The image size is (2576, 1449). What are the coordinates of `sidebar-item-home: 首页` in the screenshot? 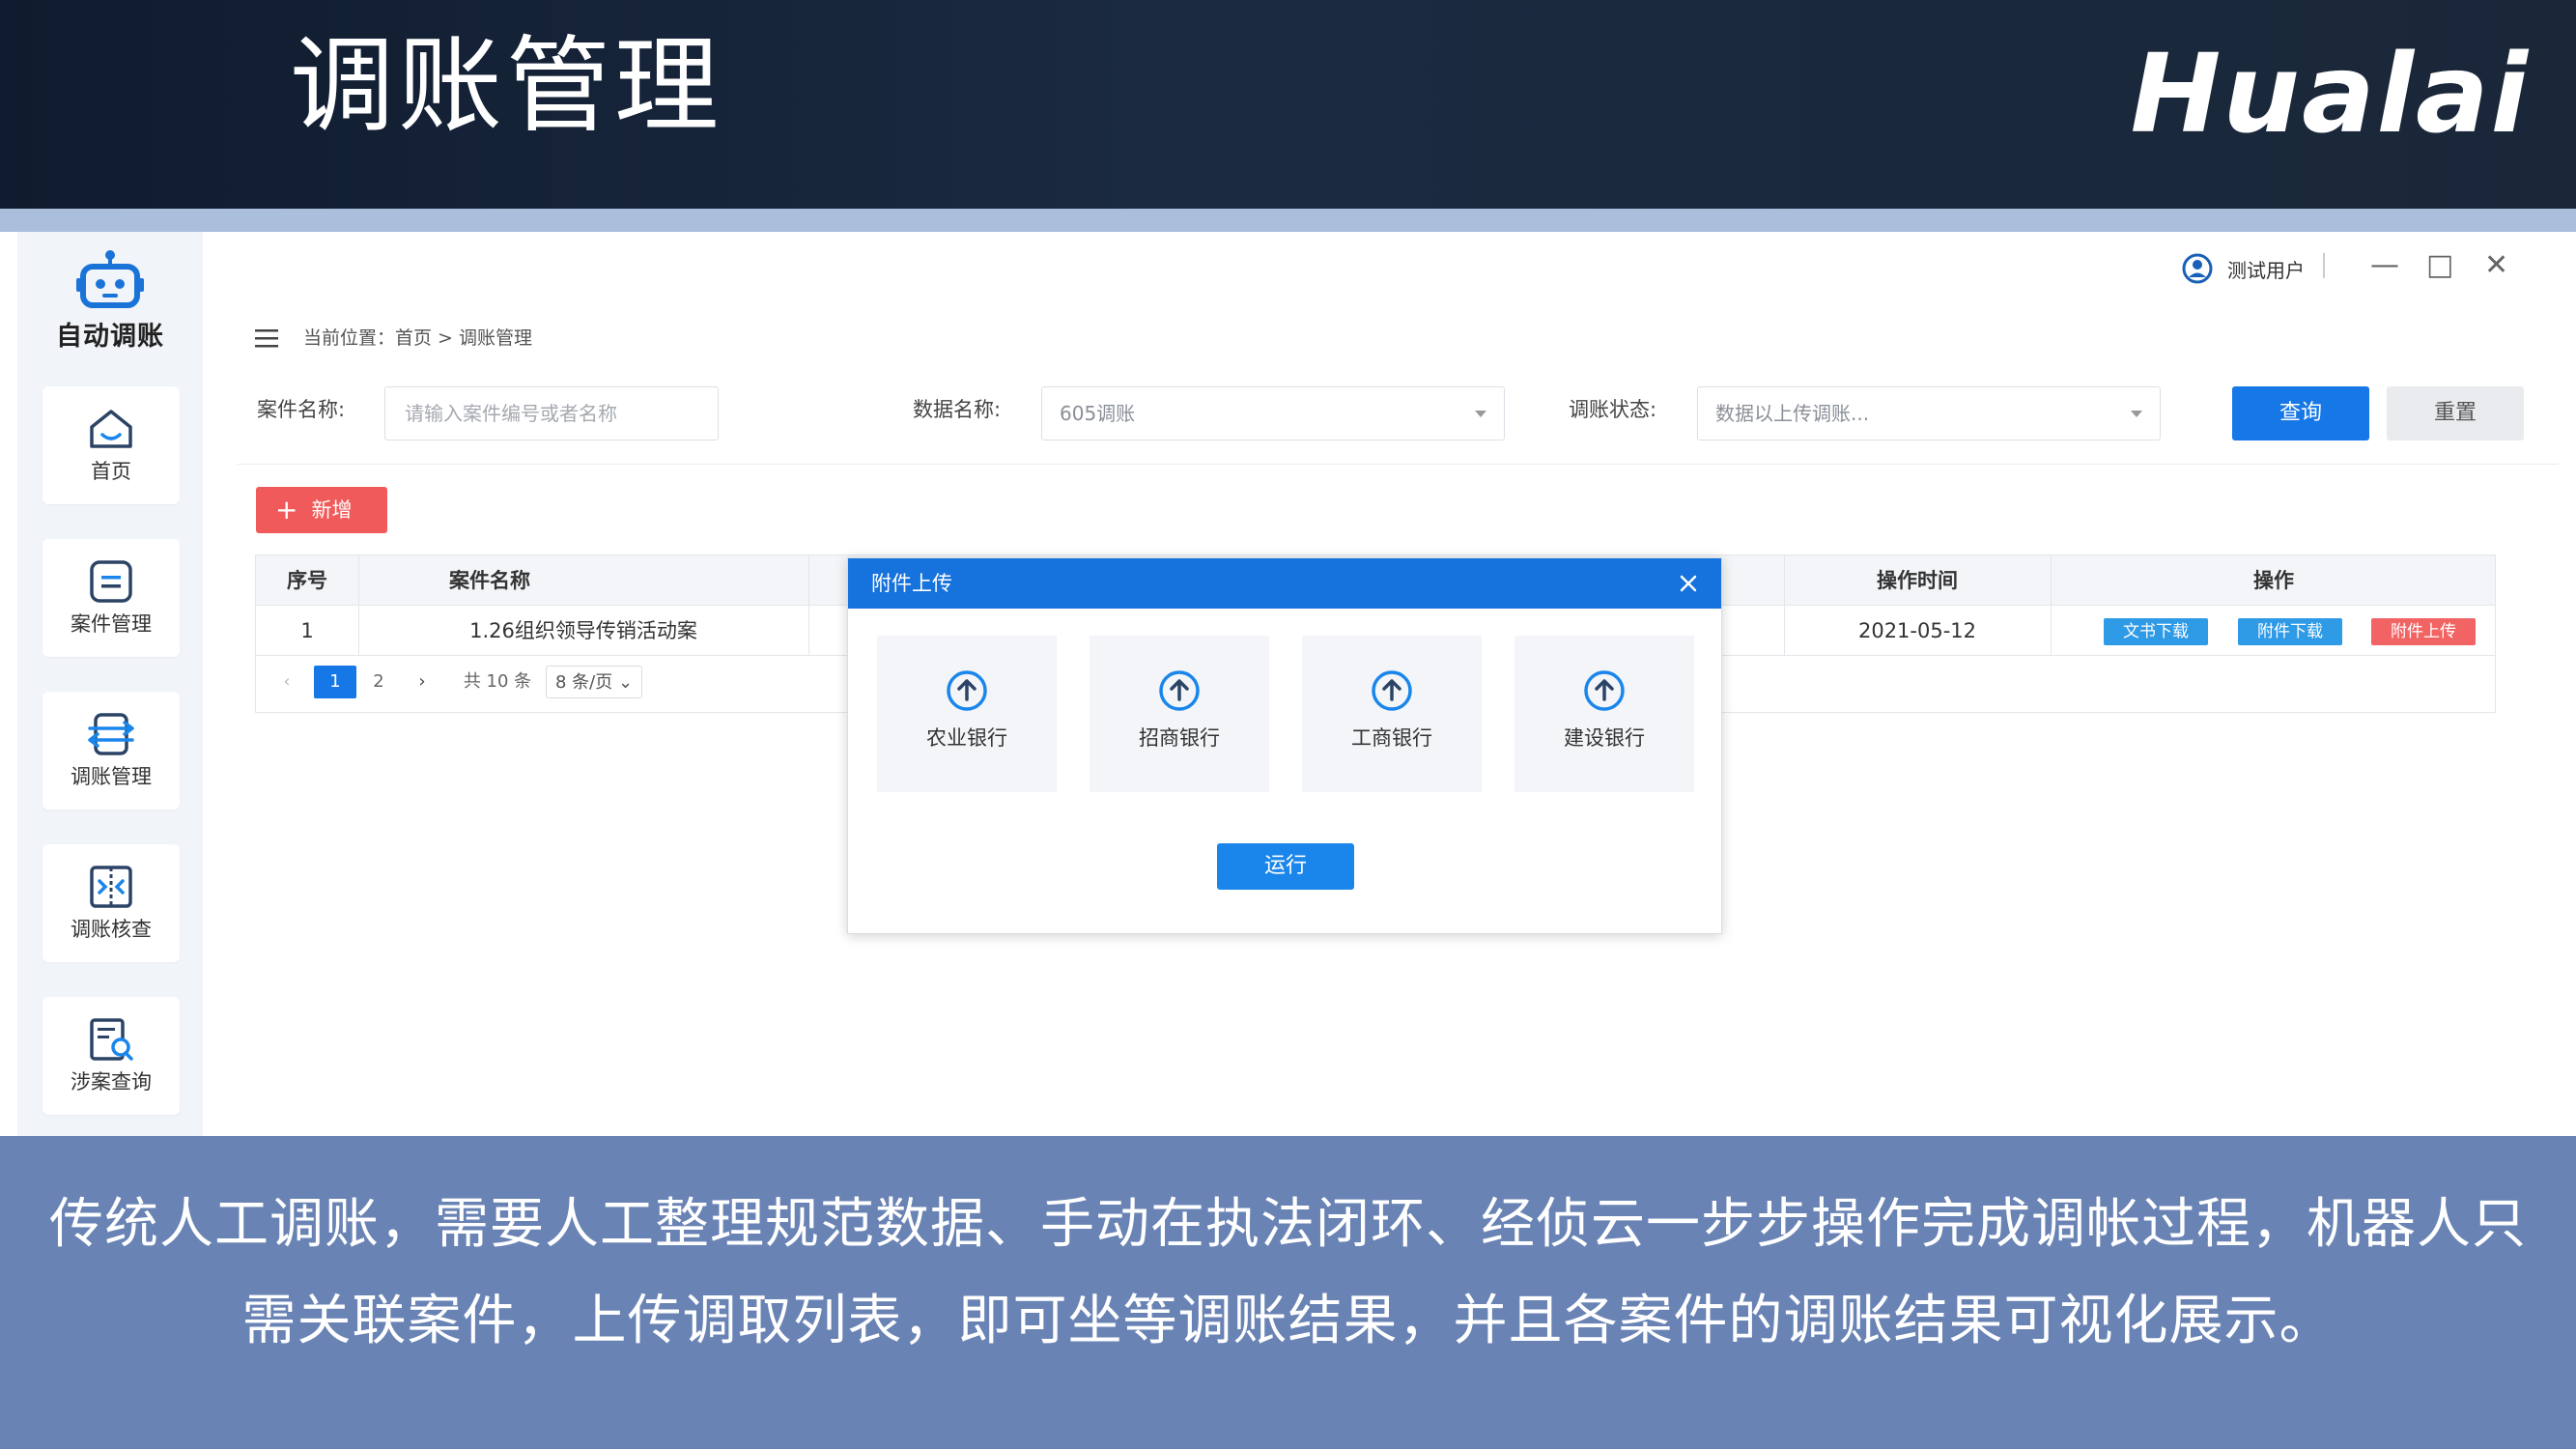 It's located at (111, 445).